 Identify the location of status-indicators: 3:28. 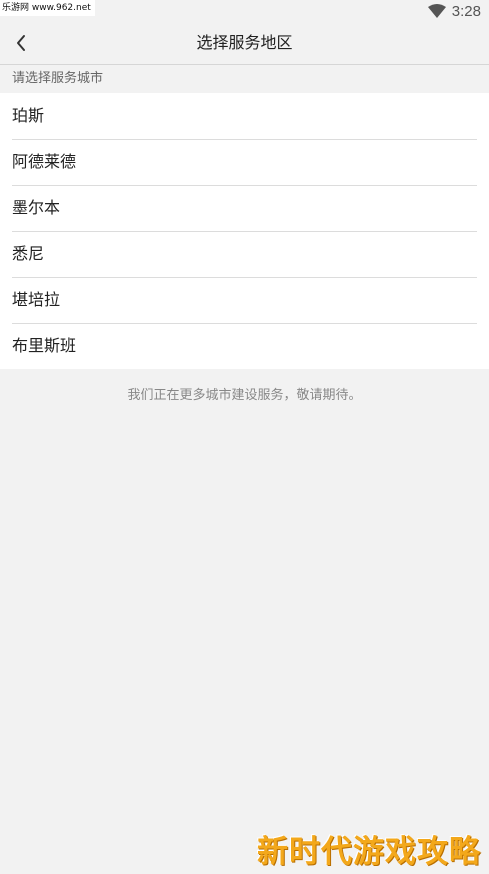
(454, 11).